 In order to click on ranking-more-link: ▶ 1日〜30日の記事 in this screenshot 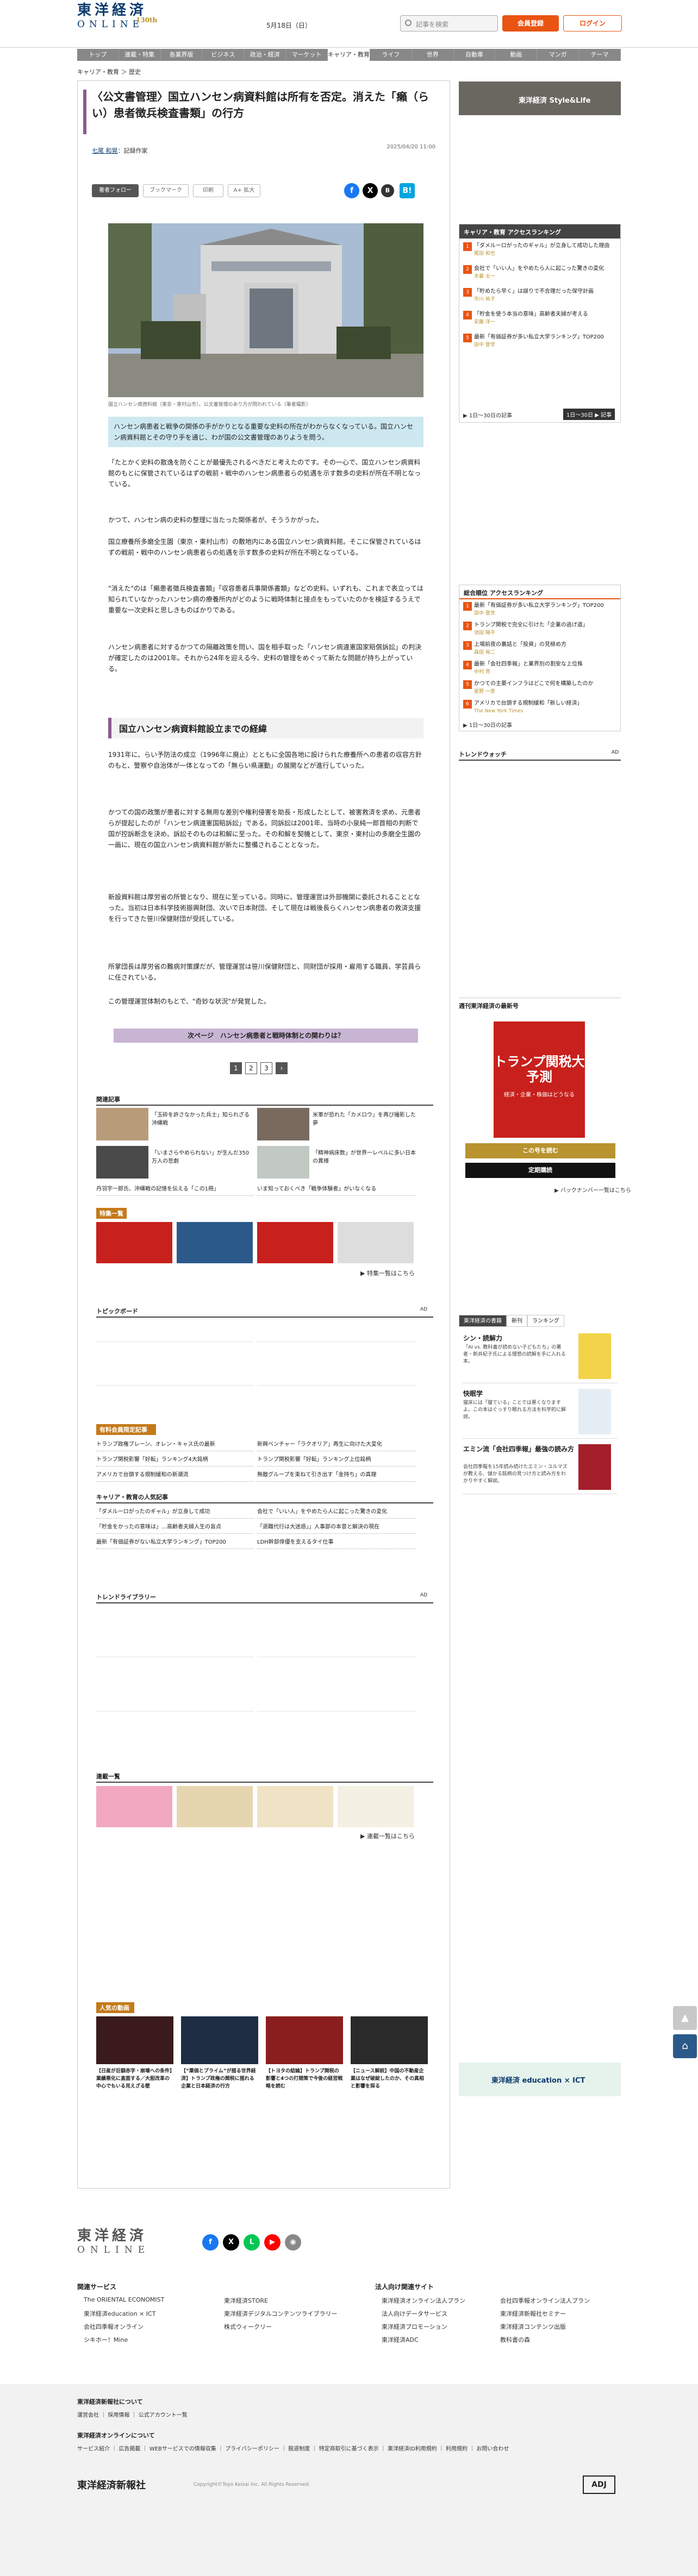, I will do `click(487, 415)`.